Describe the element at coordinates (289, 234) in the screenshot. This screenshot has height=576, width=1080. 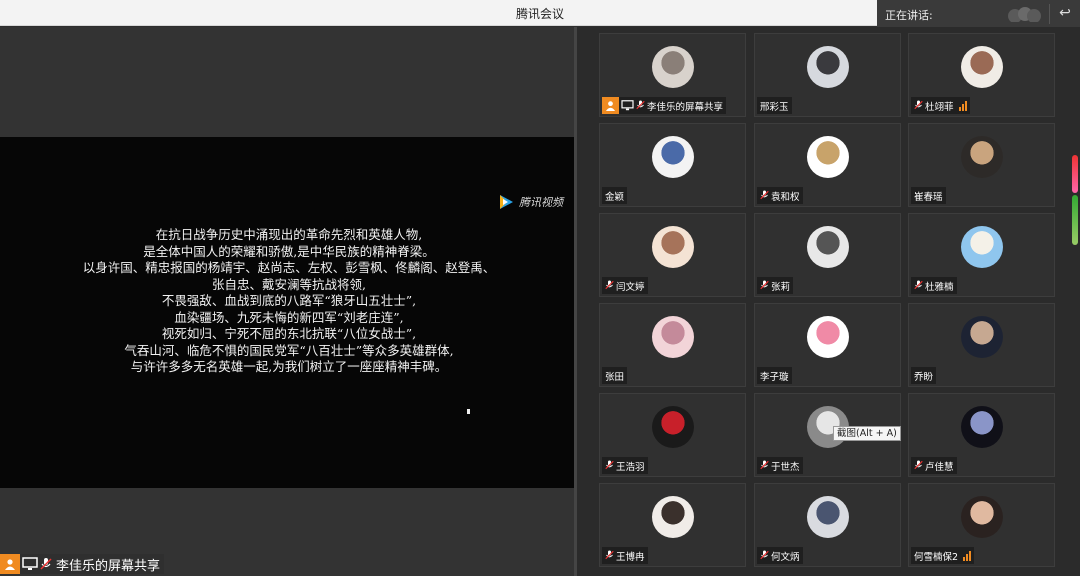
I see `share-text-line: 在抗日战争历史中涌现出的革命先烈和英雄人物,` at that location.